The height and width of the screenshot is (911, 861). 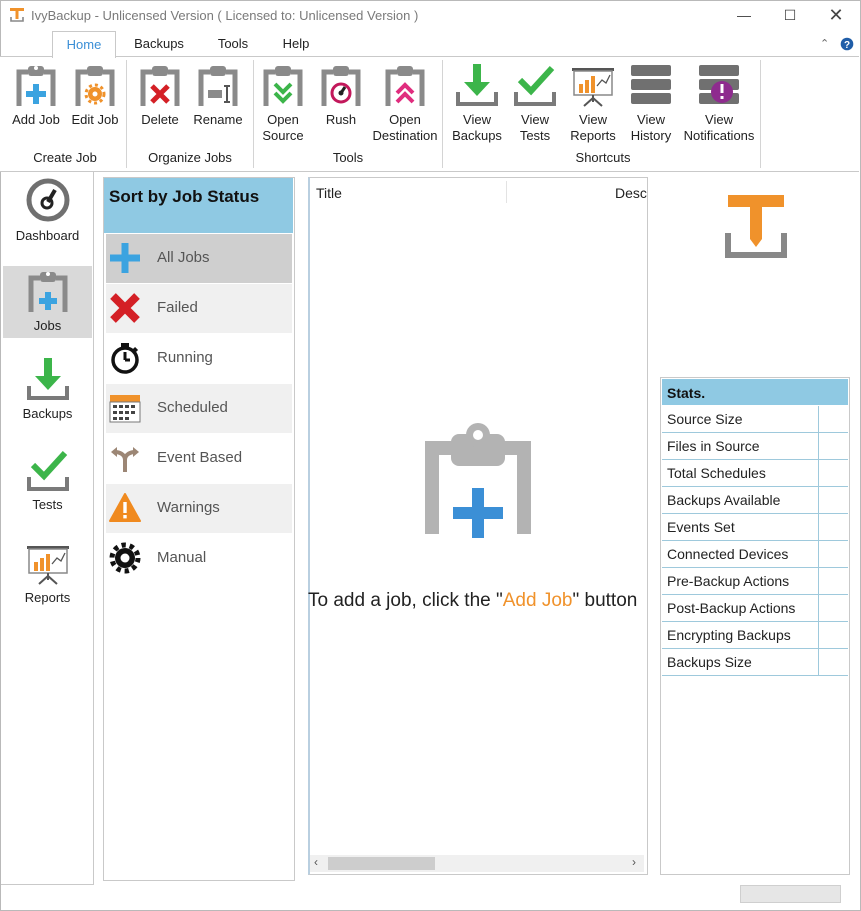 I want to click on filter-manual: Manual, so click(x=199, y=558).